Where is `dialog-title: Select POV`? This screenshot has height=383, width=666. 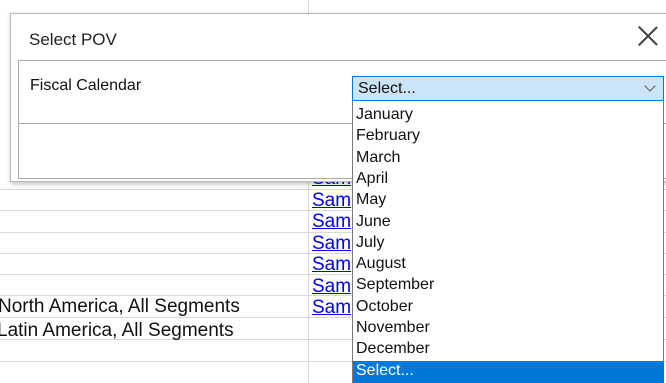 dialog-title: Select POV is located at coordinates (73, 39).